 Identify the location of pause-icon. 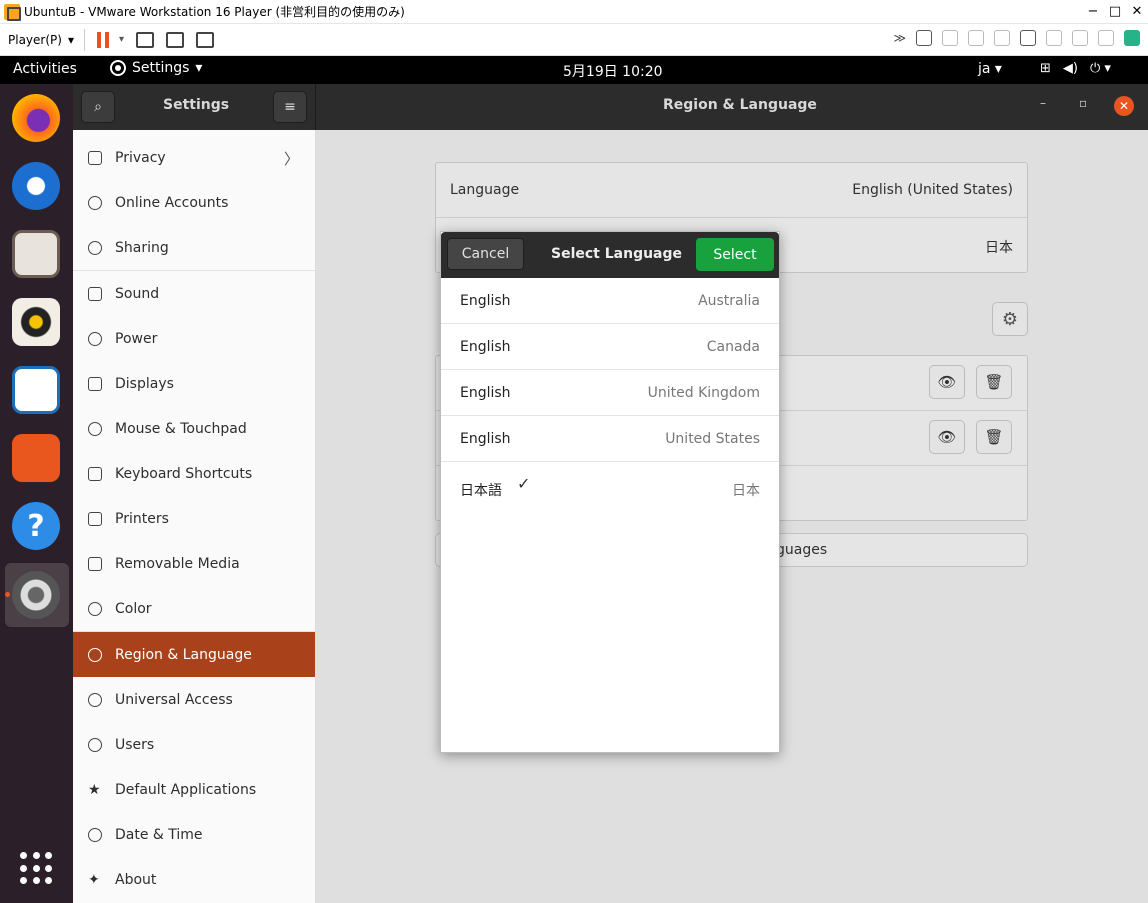
(103, 39).